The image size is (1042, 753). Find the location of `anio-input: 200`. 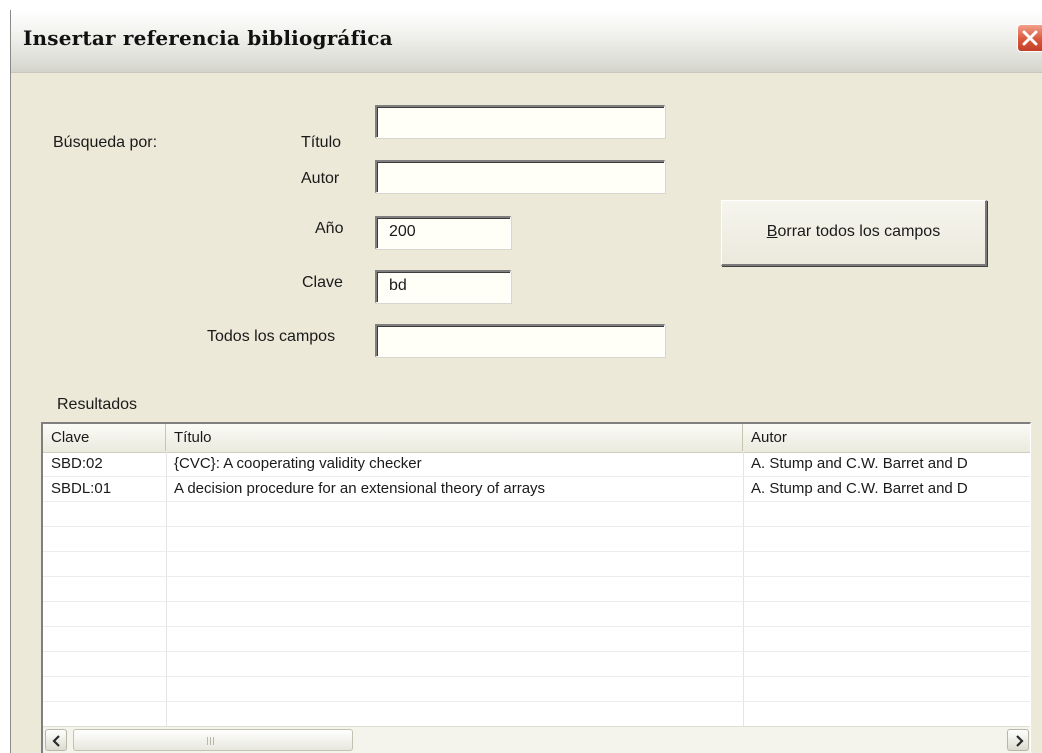

anio-input: 200 is located at coordinates (443, 232).